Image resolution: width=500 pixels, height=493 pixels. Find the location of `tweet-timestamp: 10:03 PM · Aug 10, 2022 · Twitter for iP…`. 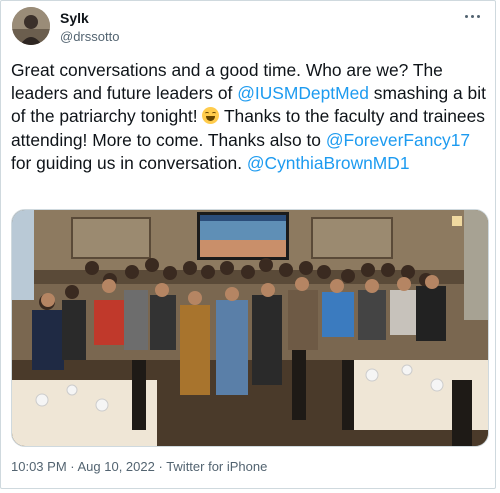

tweet-timestamp: 10:03 PM · Aug 10, 2022 · Twitter for iP… is located at coordinates (139, 466).